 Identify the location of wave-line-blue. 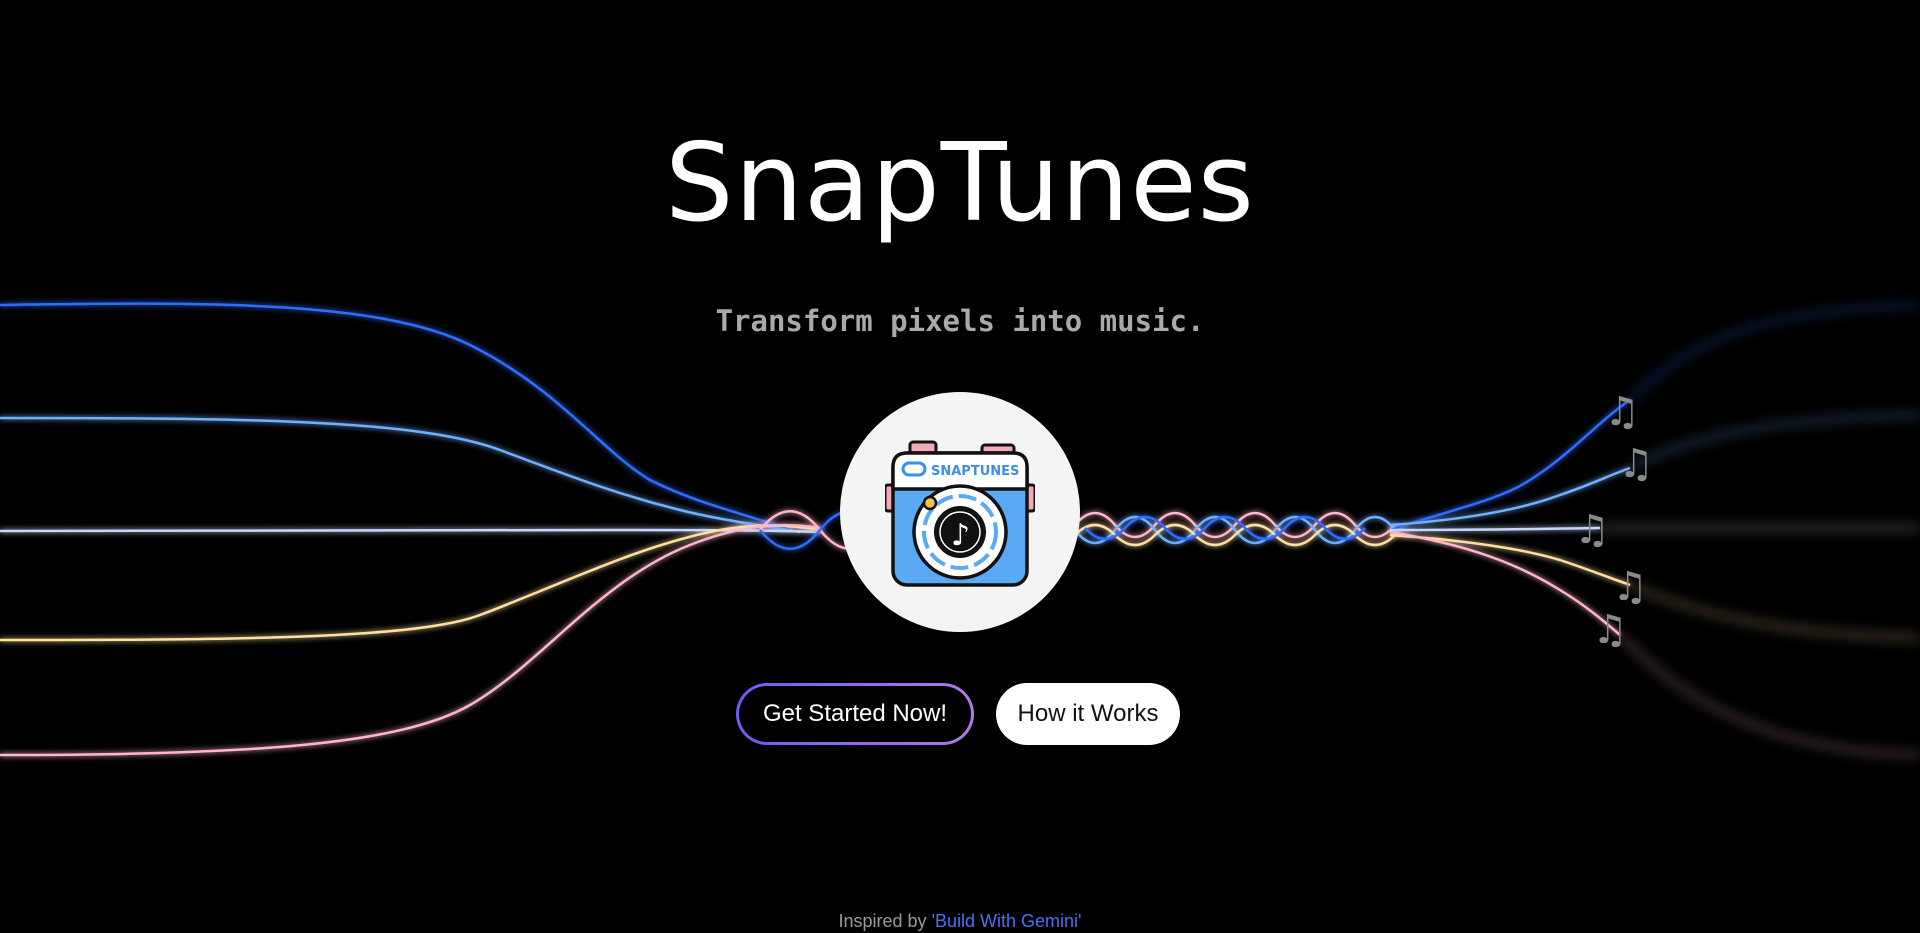
(395, 417).